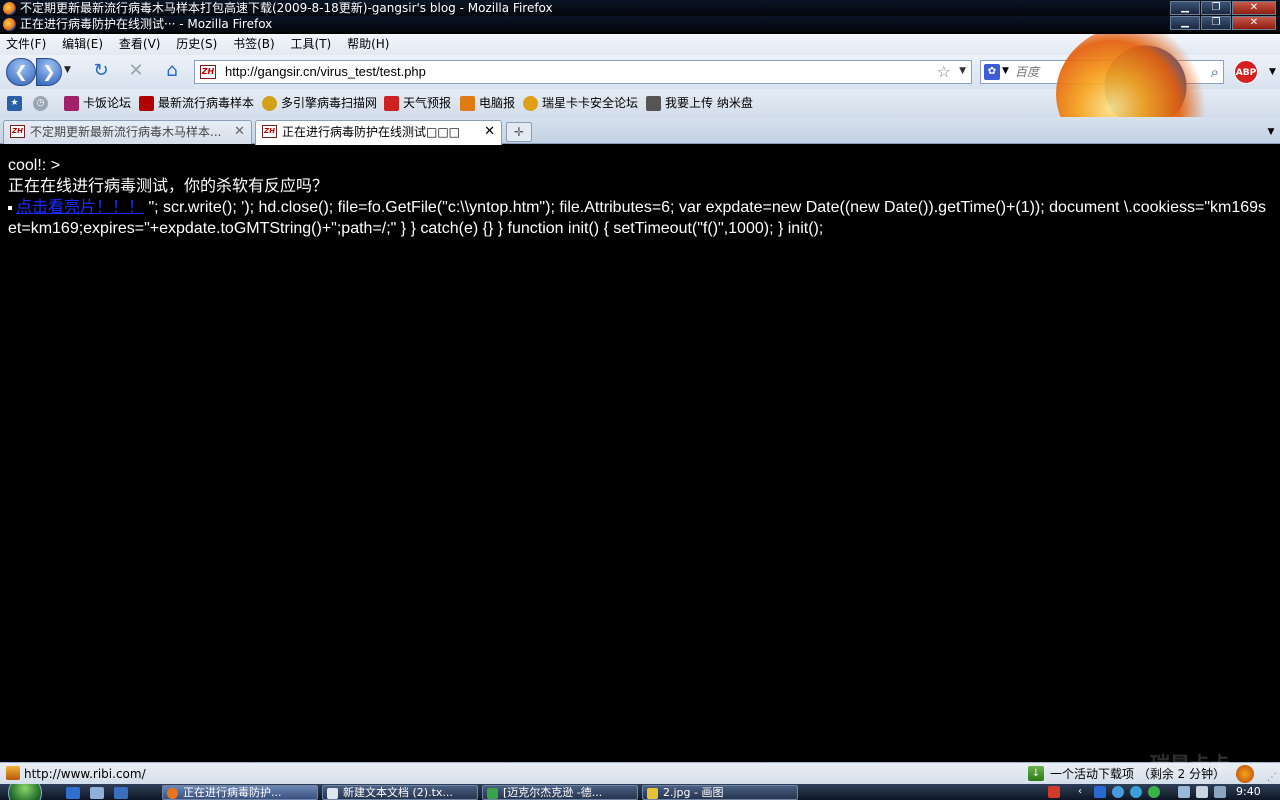 This screenshot has height=800, width=1280. Describe the element at coordinates (1084, 792) in the screenshot. I see `tray-expand-icon: ‹` at that location.